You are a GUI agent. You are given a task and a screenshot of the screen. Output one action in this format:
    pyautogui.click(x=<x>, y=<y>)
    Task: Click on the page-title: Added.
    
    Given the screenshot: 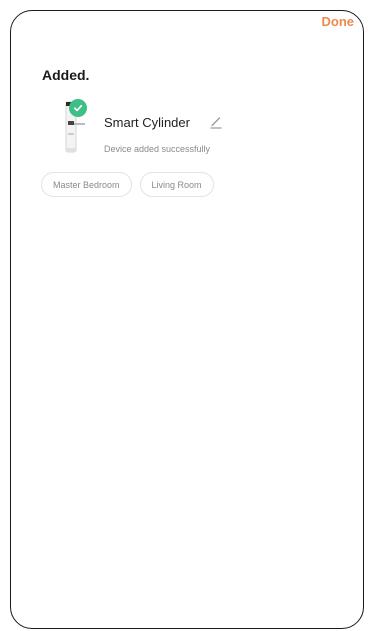 What is the action you would take?
    pyautogui.click(x=66, y=75)
    